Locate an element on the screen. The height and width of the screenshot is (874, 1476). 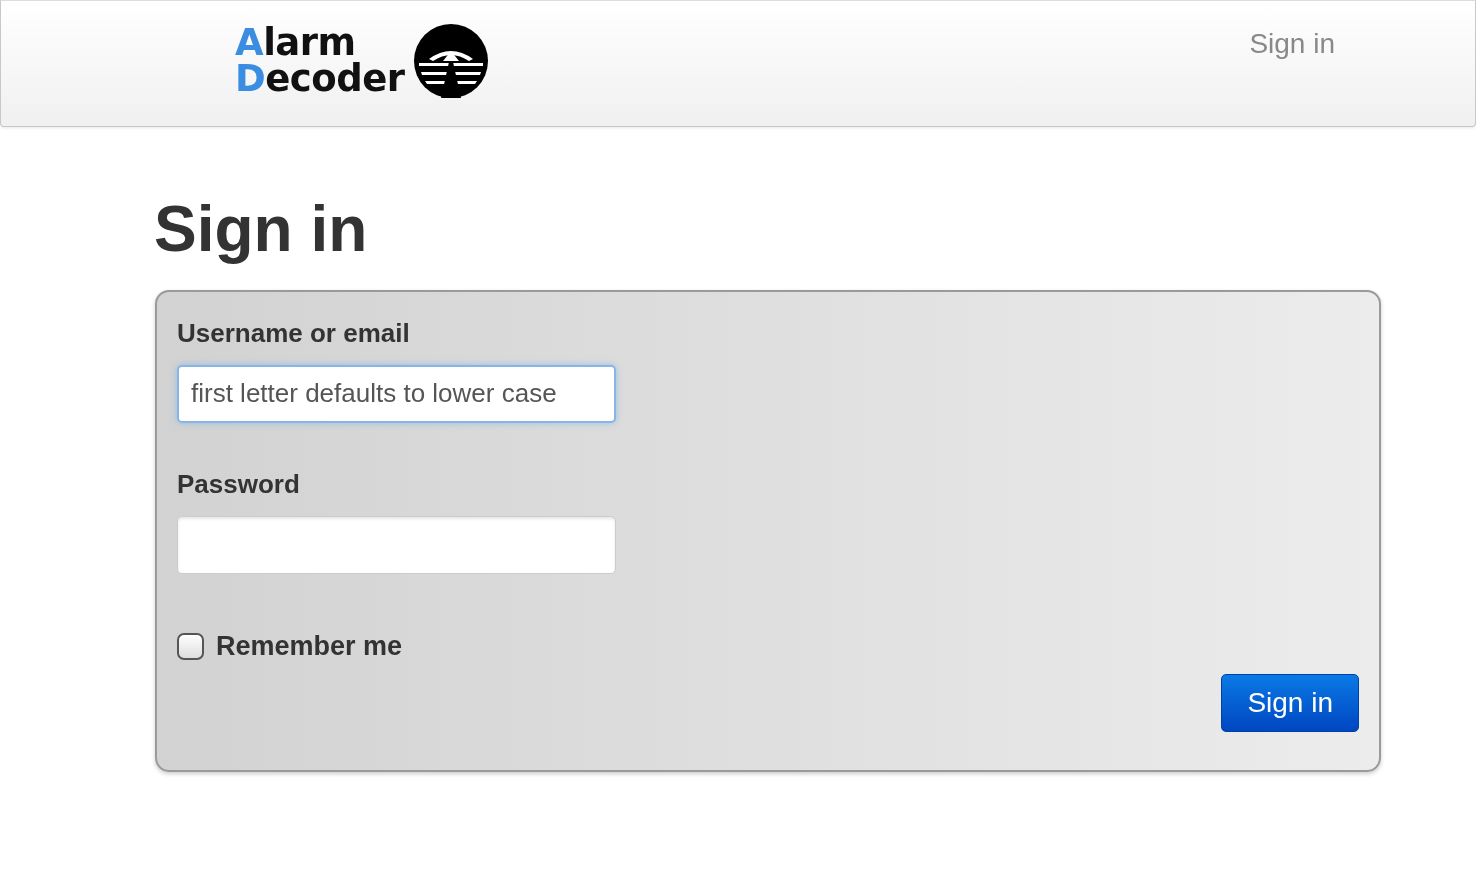
logo-icon is located at coordinates (450, 61).